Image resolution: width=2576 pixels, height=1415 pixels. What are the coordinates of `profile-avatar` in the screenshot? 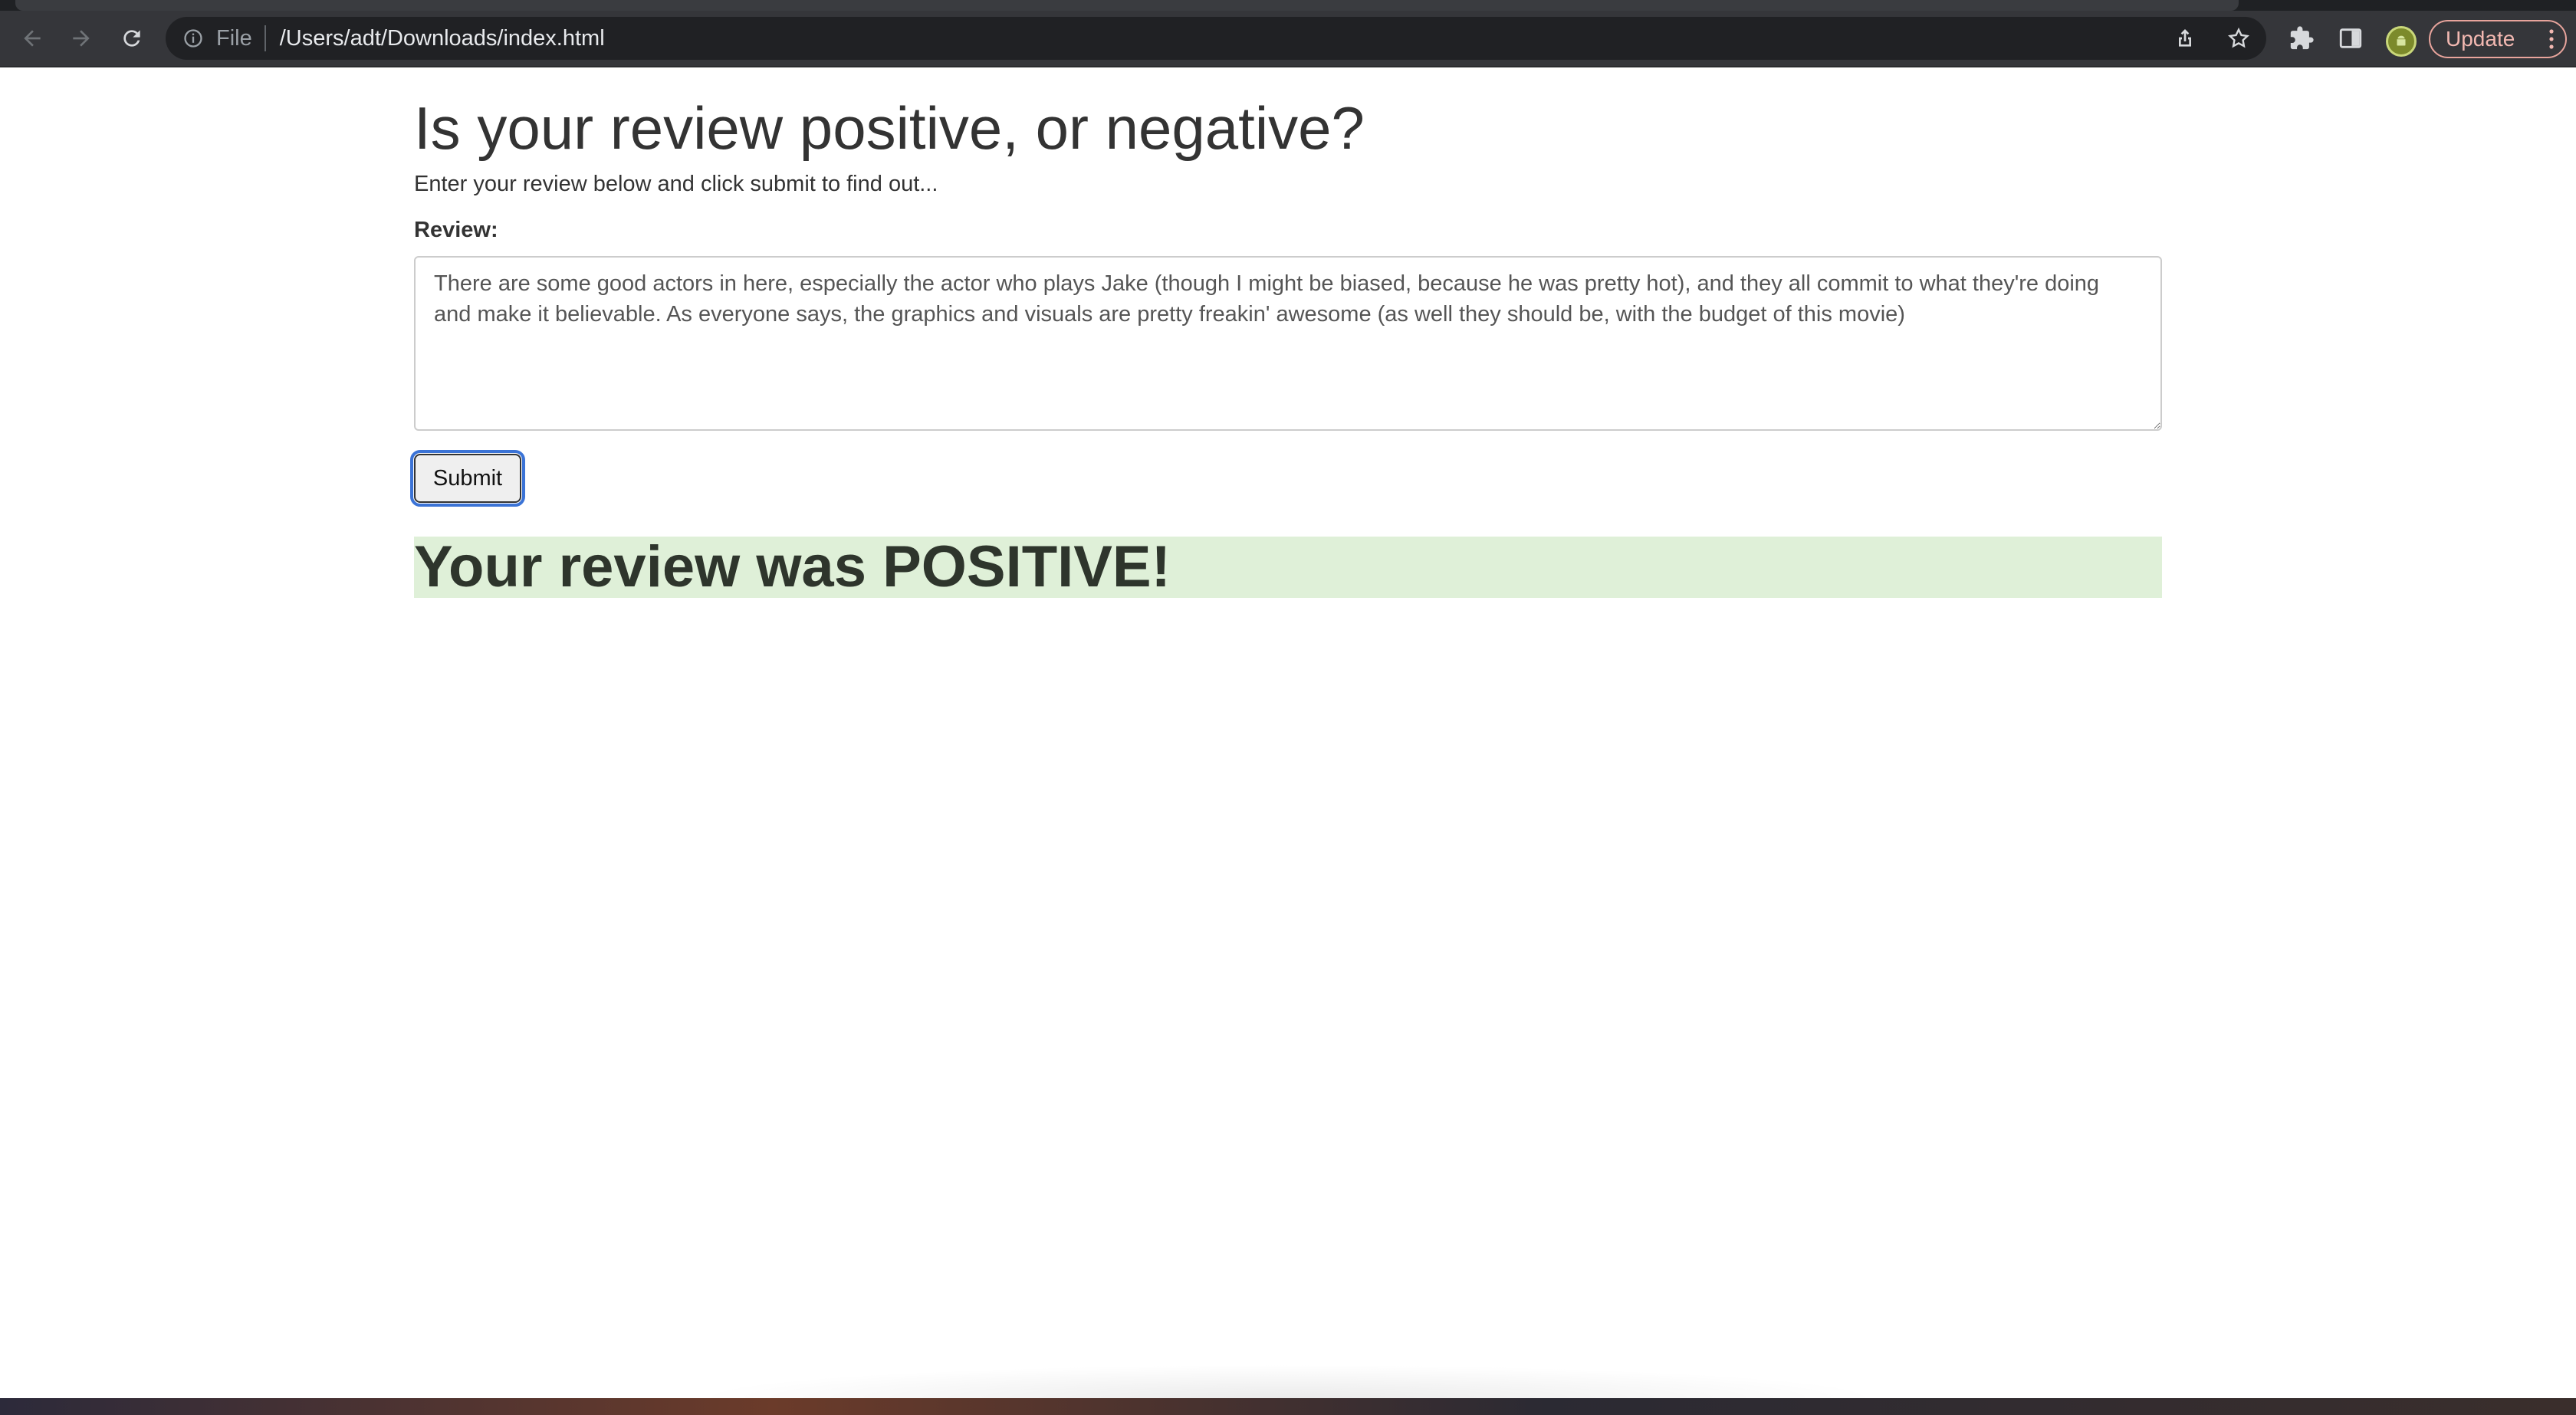 It's located at (2401, 41).